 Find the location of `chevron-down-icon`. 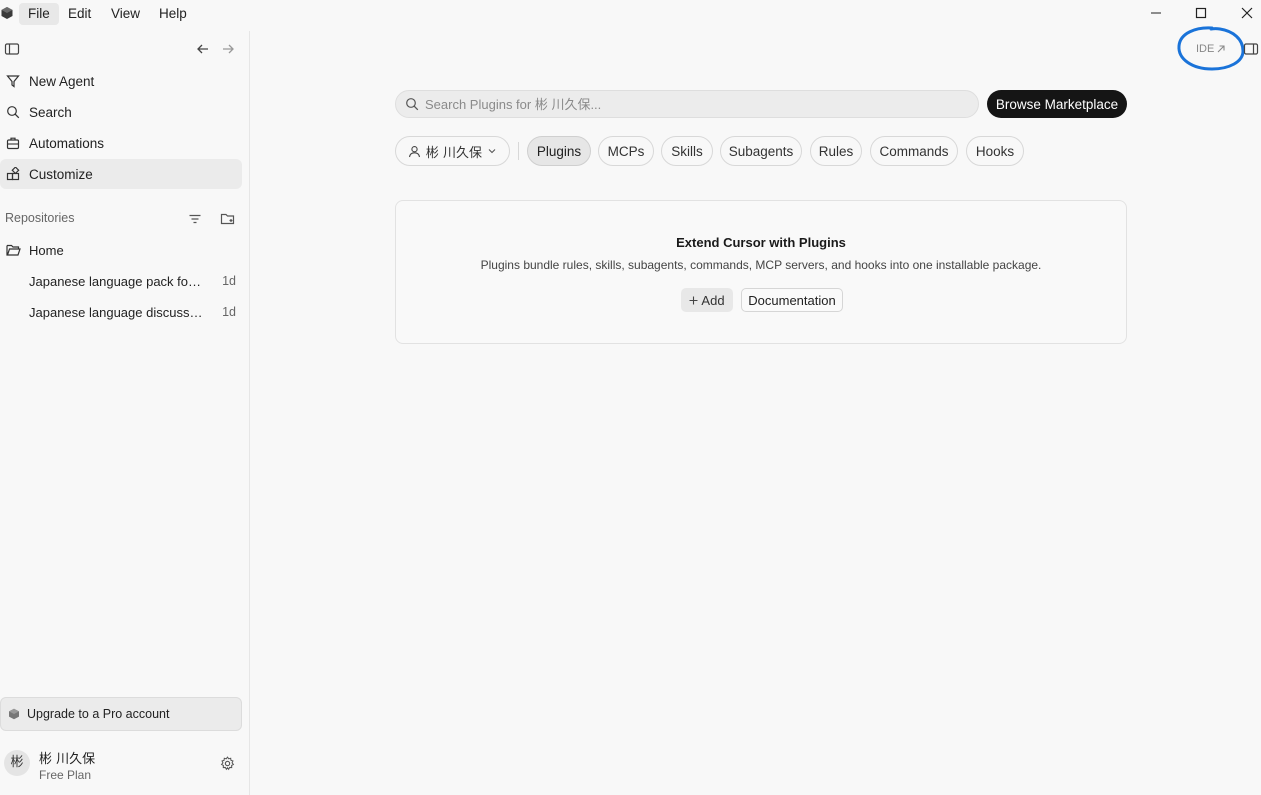

chevron-down-icon is located at coordinates (492, 151).